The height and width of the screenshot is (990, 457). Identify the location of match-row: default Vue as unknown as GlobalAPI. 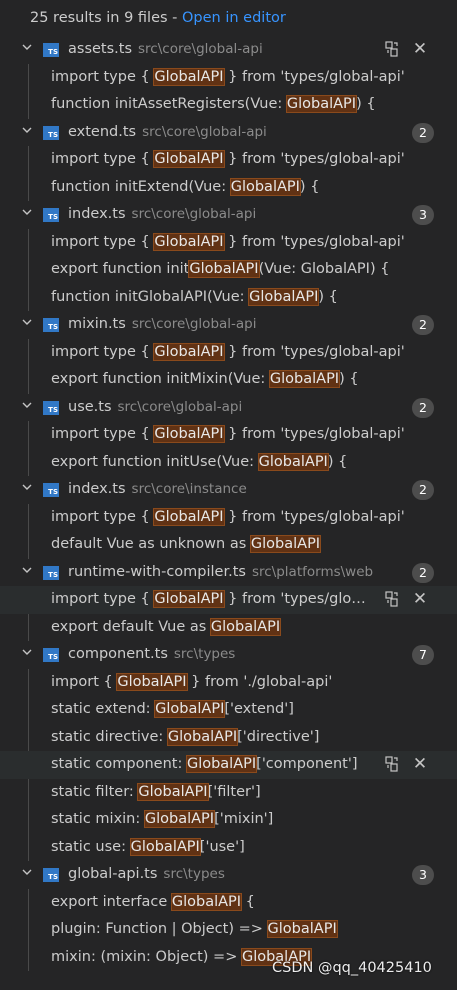
(228, 545).